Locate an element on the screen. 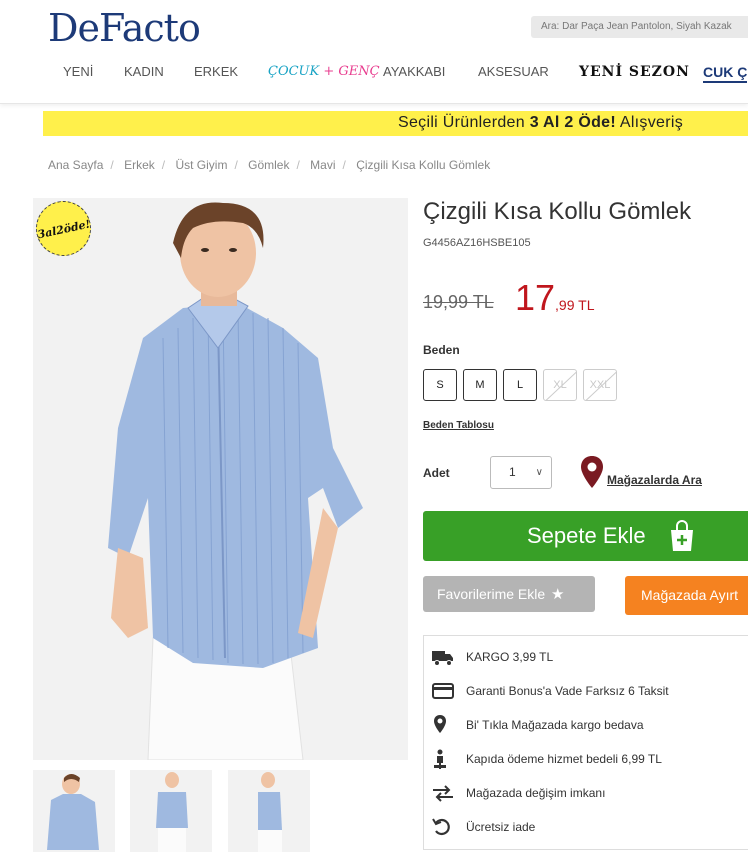  feature-item: Bi' Tıkla Mağazada kargo bedava is located at coordinates (590, 725).